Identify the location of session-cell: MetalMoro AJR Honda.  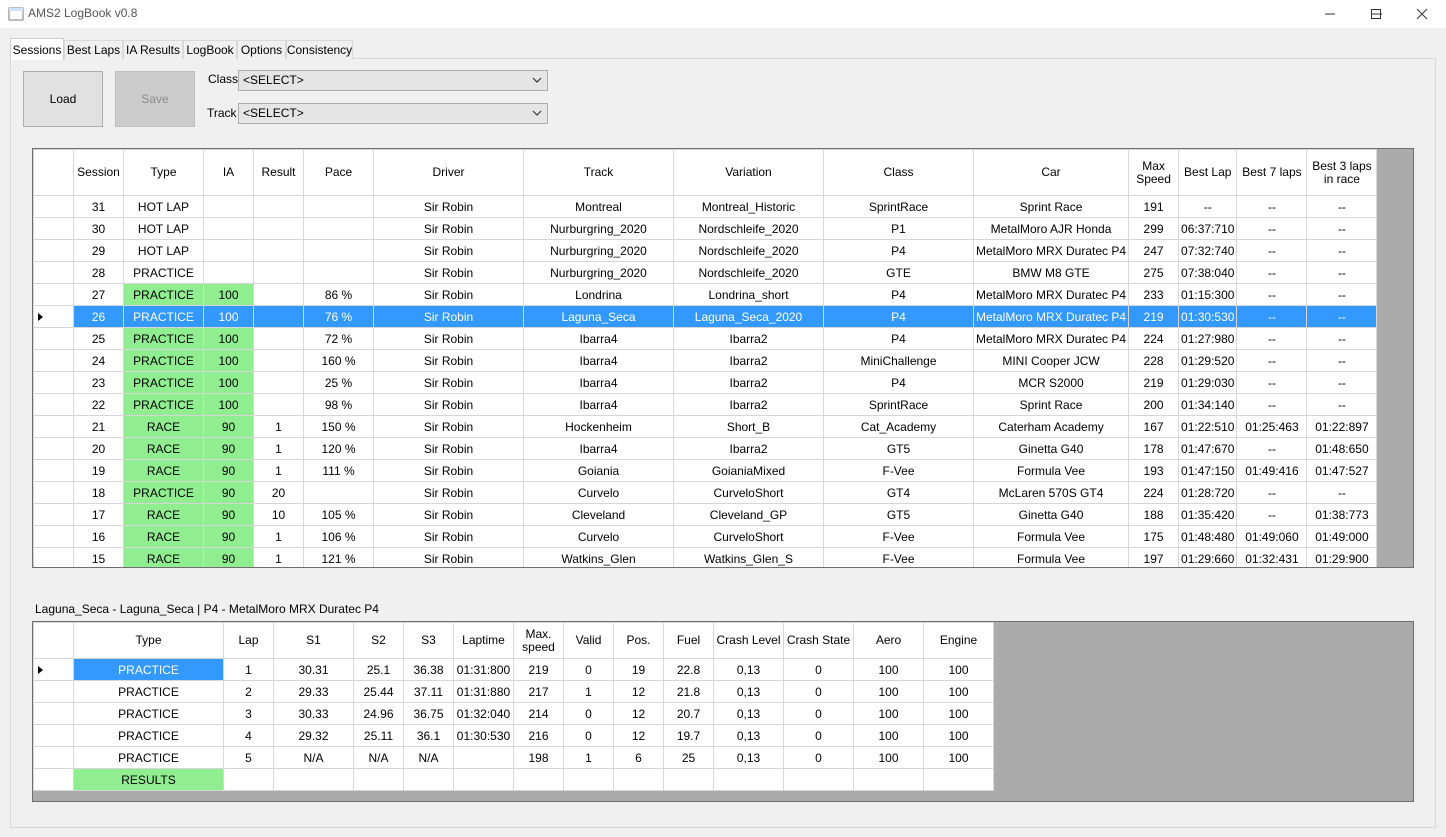
(1051, 228).